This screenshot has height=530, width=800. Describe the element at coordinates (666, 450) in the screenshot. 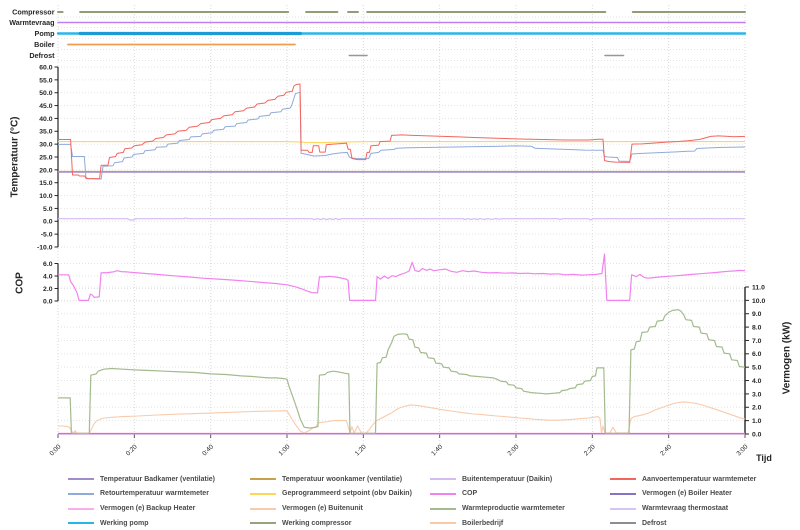

I see `time-tick-label: 2:40` at that location.